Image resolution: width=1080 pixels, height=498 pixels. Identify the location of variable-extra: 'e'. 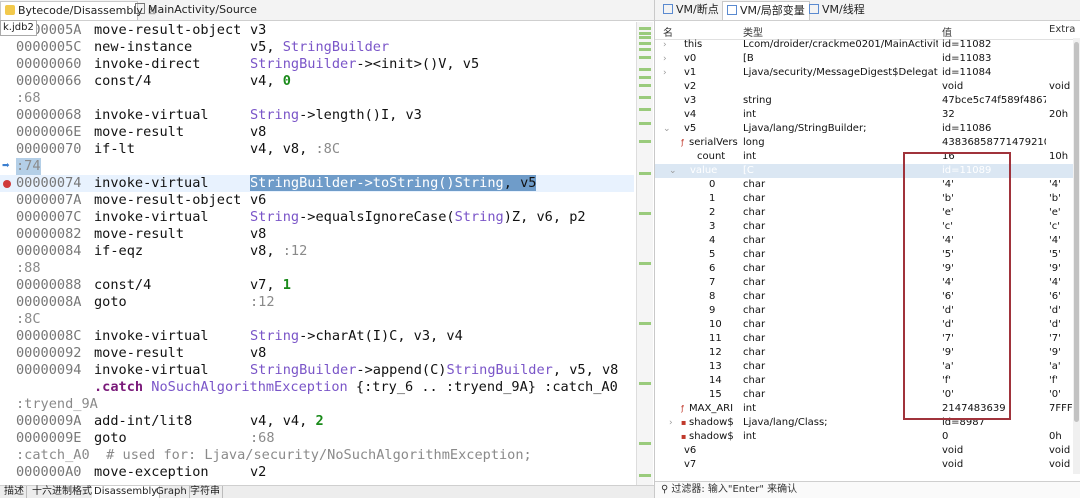
(1055, 212).